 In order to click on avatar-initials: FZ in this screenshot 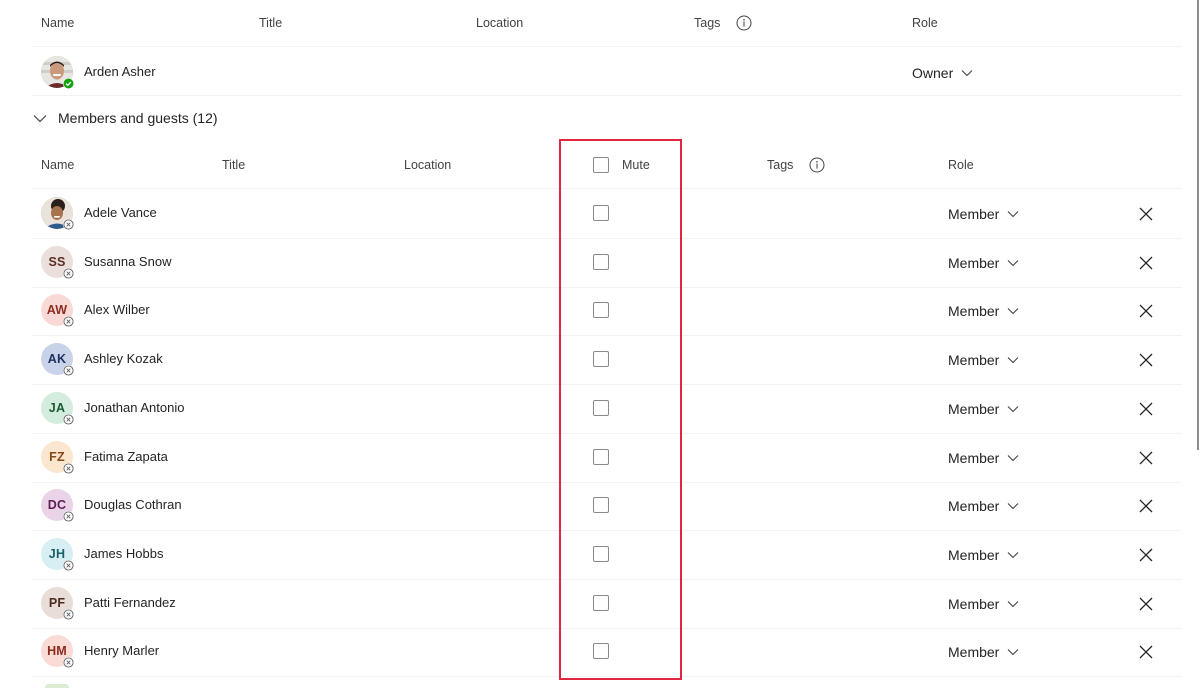, I will do `click(57, 457)`.